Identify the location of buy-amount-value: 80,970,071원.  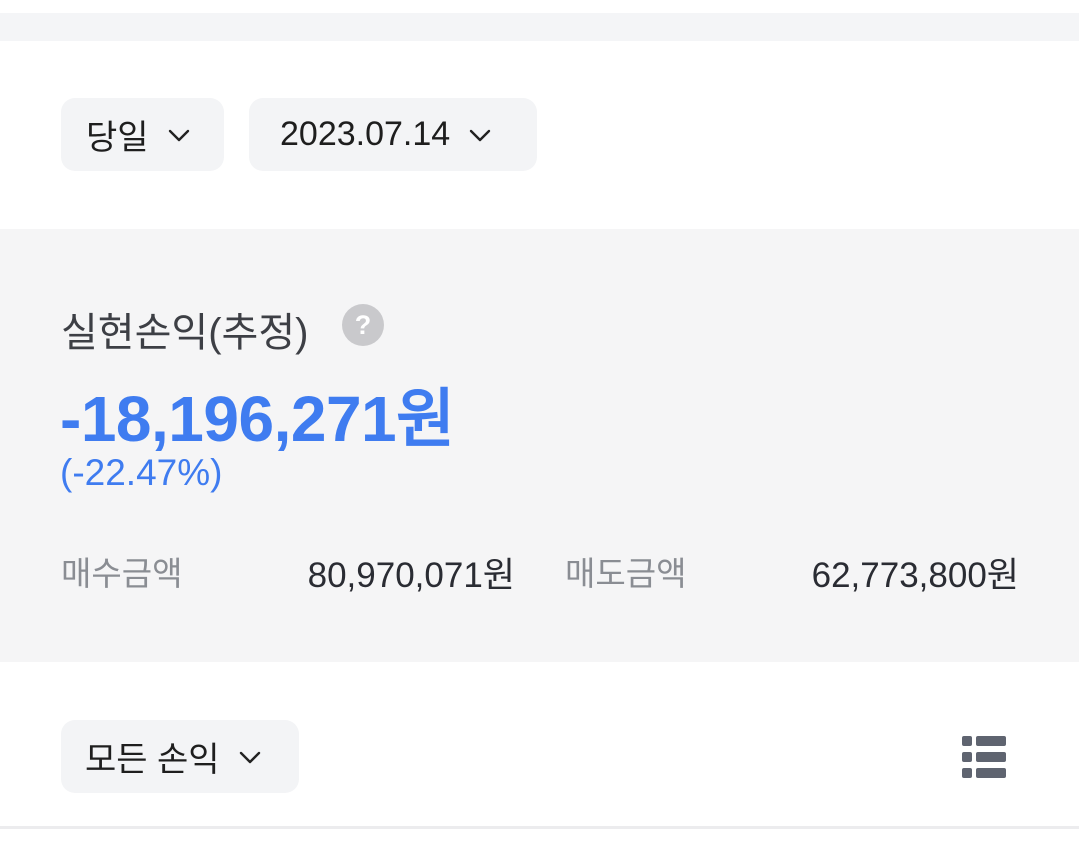
(411, 575).